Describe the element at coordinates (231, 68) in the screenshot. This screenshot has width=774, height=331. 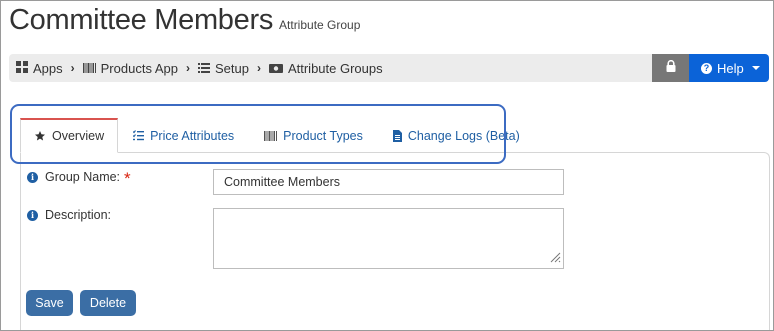
I see `breadcrumb-label: Setup` at that location.